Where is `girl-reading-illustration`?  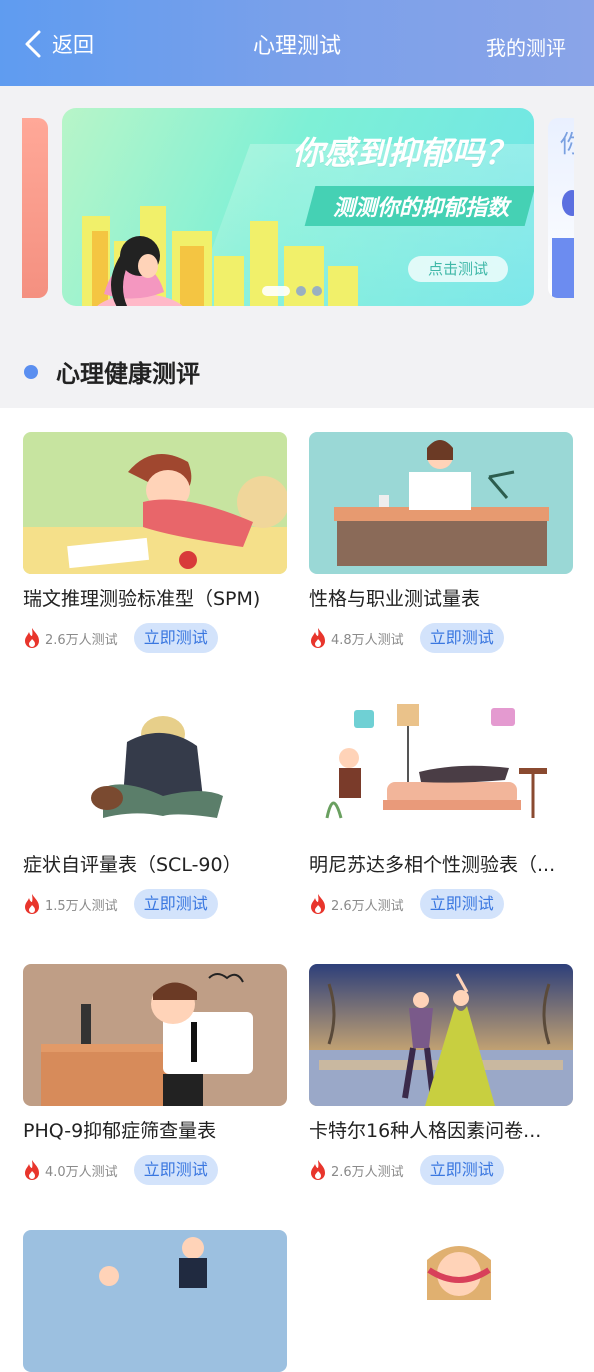 girl-reading-illustration is located at coordinates (155, 503).